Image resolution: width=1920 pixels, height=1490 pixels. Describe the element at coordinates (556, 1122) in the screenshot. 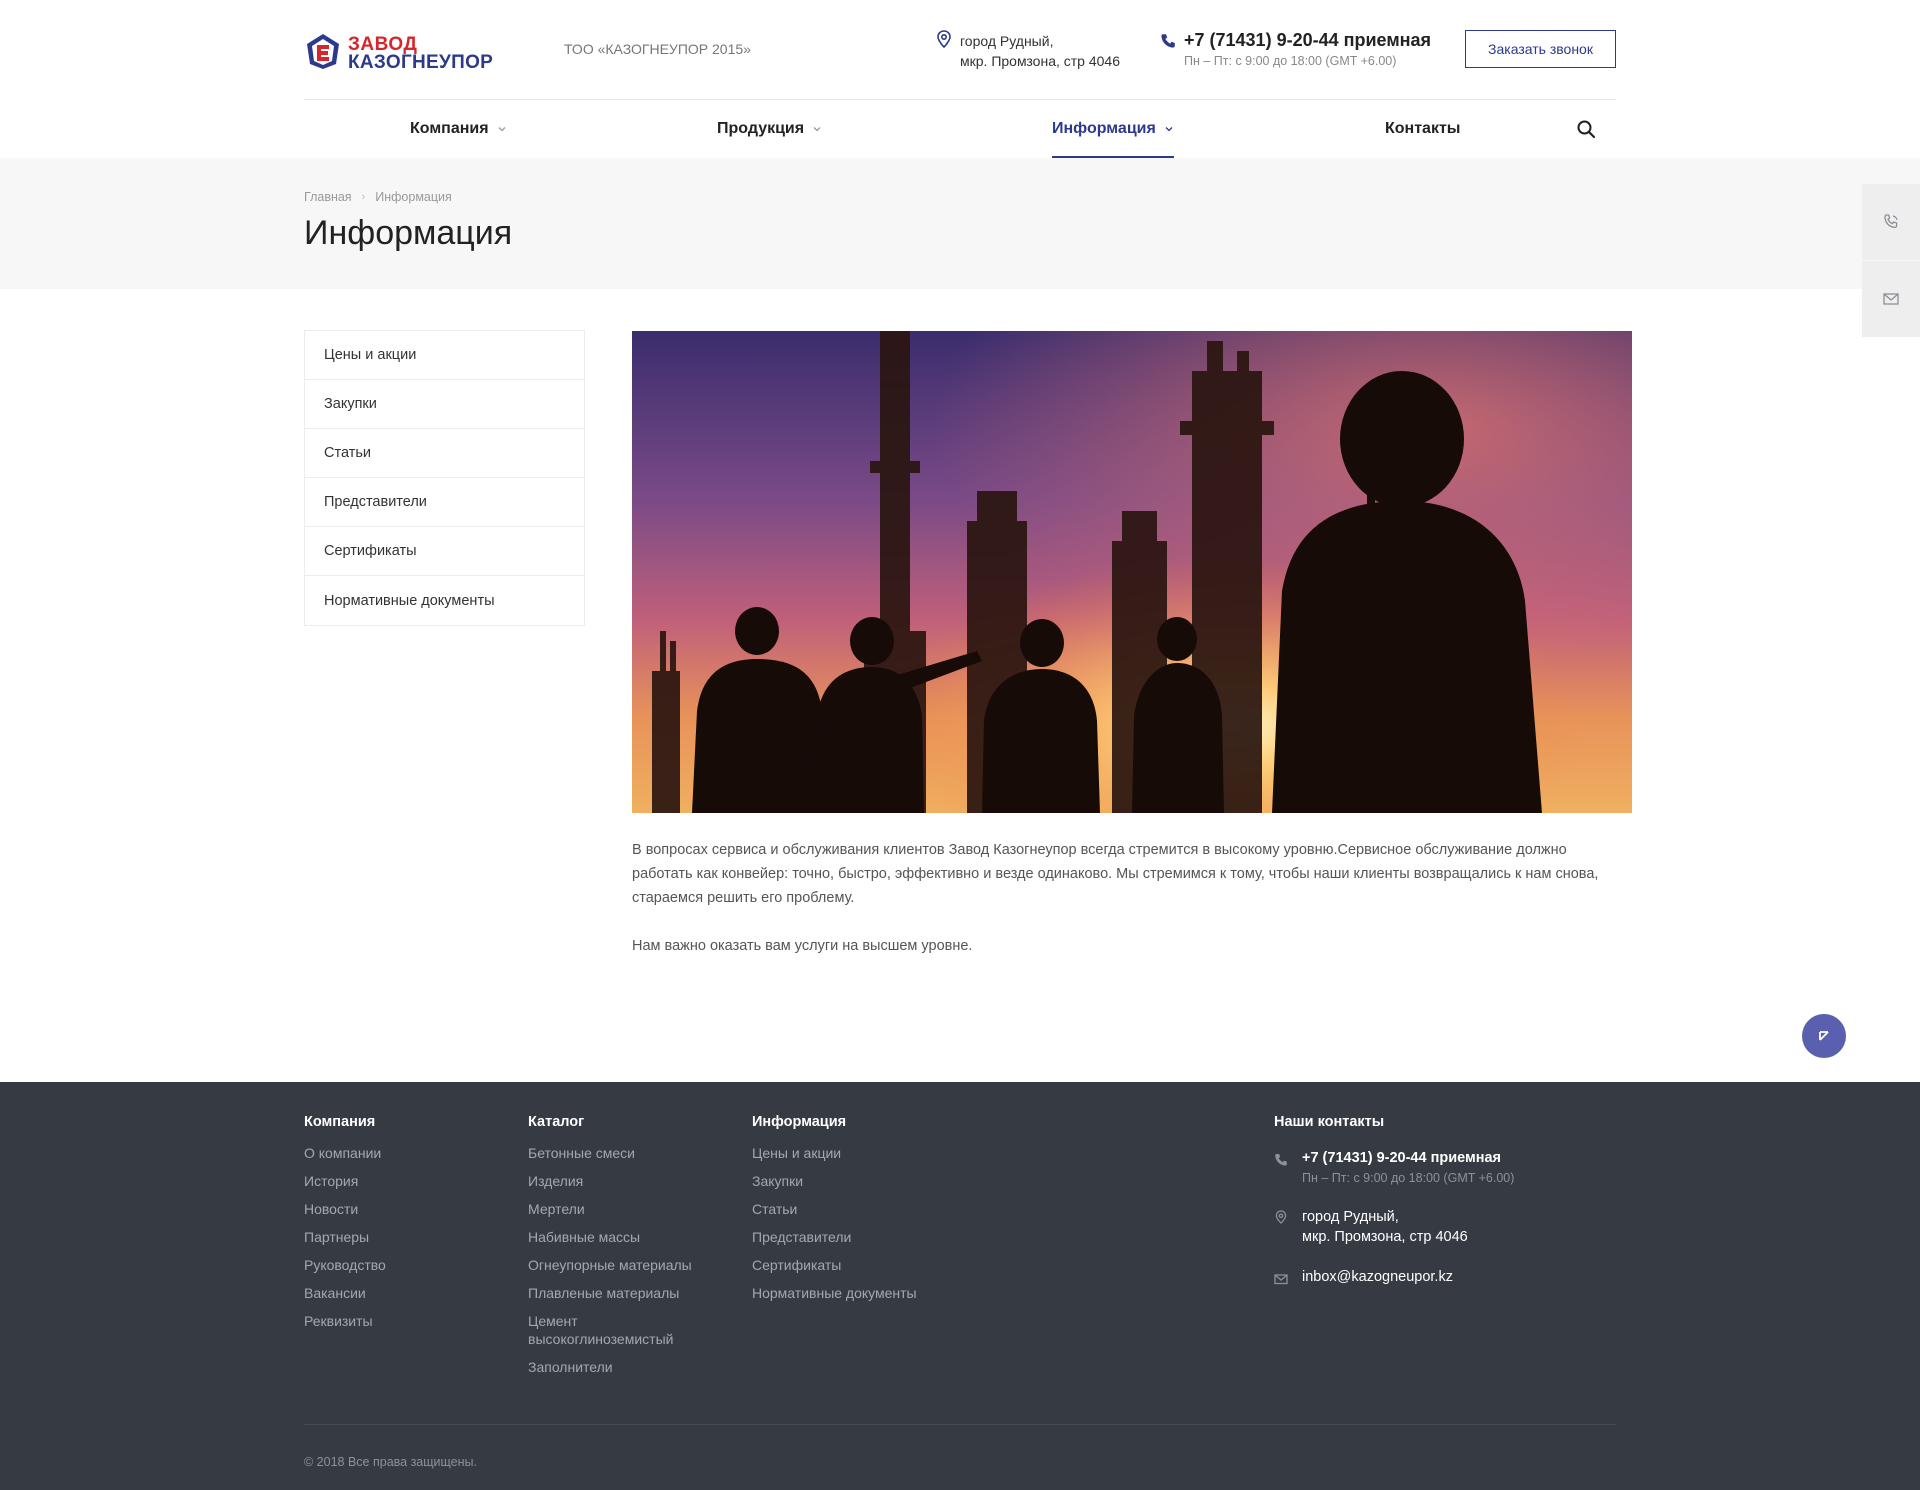

I see `footer-column-title: Каталог` at that location.